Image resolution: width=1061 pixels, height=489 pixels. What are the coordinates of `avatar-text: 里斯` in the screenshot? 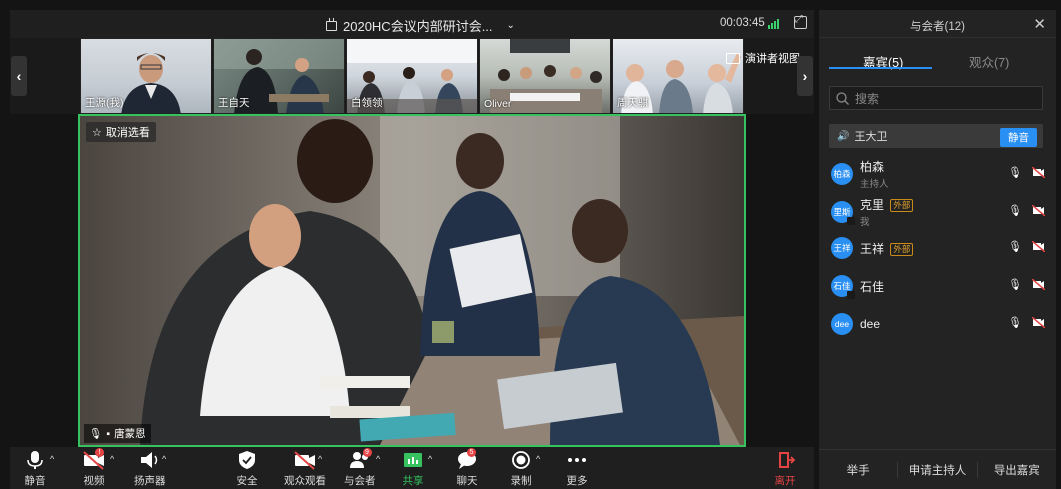 It's located at (842, 212).